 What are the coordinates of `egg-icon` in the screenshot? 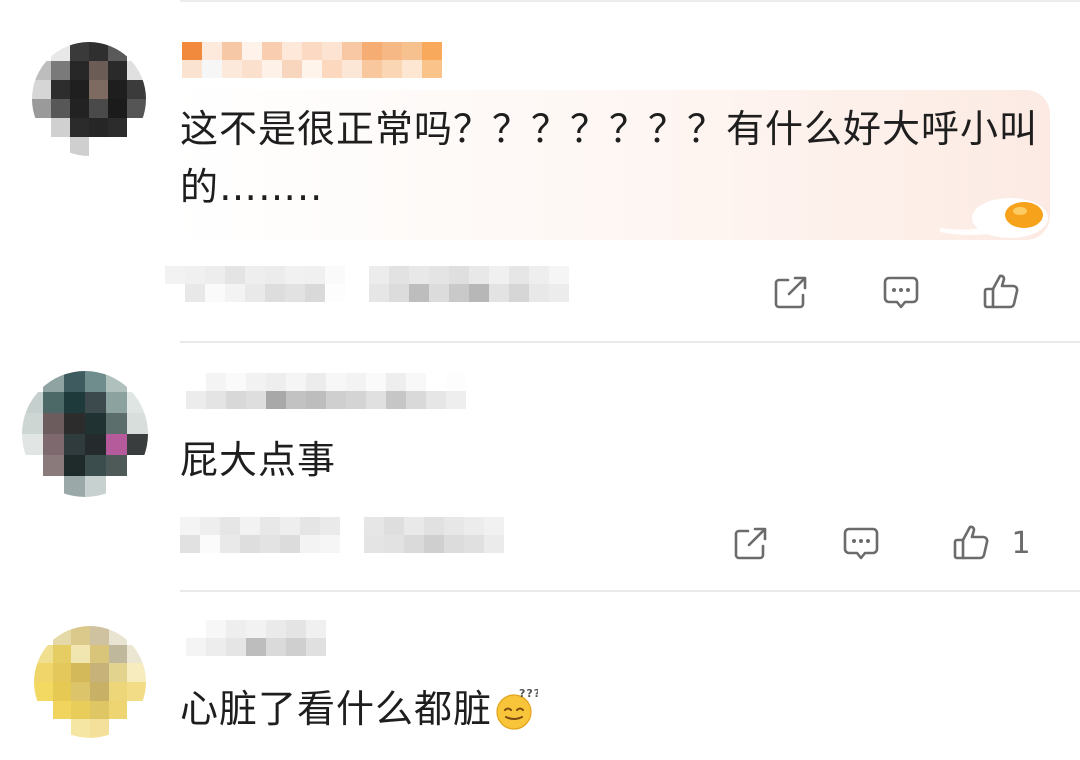 It's located at (994, 218).